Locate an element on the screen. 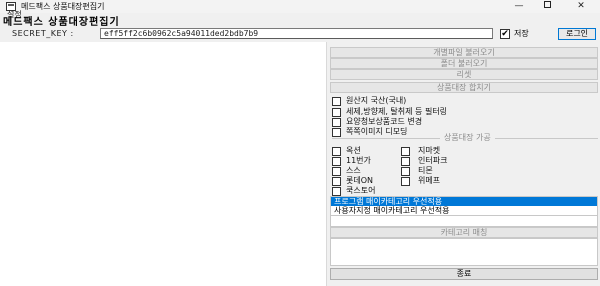 The image size is (600, 286). detail-image-label: 쪽쪽이미지 디모딩 is located at coordinates (377, 131).